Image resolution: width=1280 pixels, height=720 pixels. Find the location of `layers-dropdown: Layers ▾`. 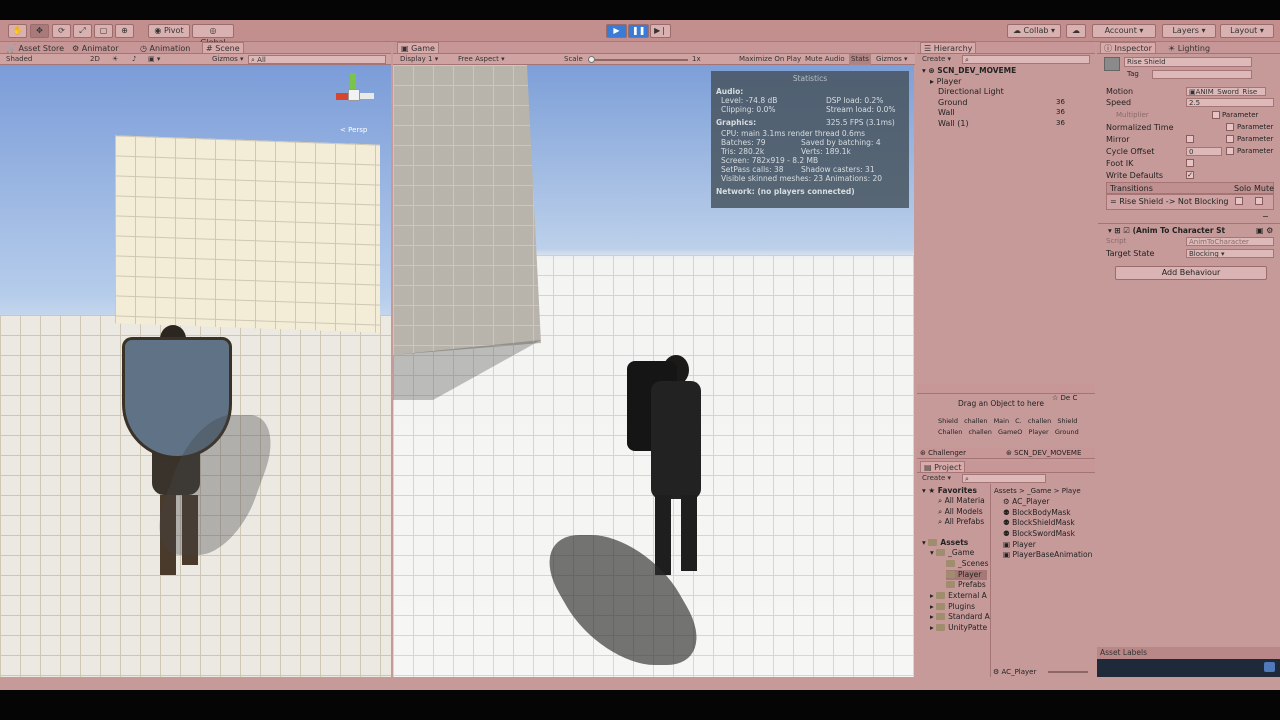

layers-dropdown: Layers ▾ is located at coordinates (1189, 31).